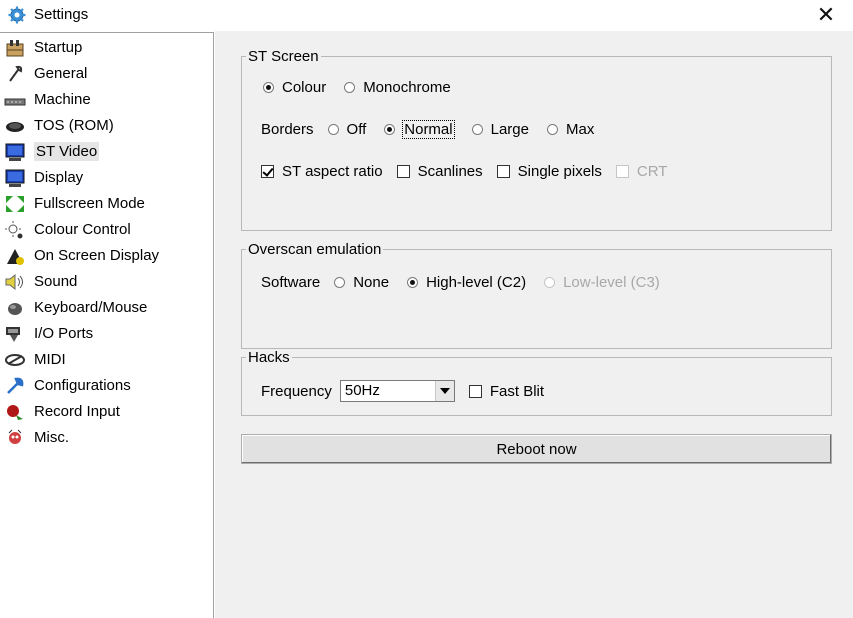 Image resolution: width=853 pixels, height=618 pixels. What do you see at coordinates (444, 391) in the screenshot?
I see `chevron-down-icon` at bounding box center [444, 391].